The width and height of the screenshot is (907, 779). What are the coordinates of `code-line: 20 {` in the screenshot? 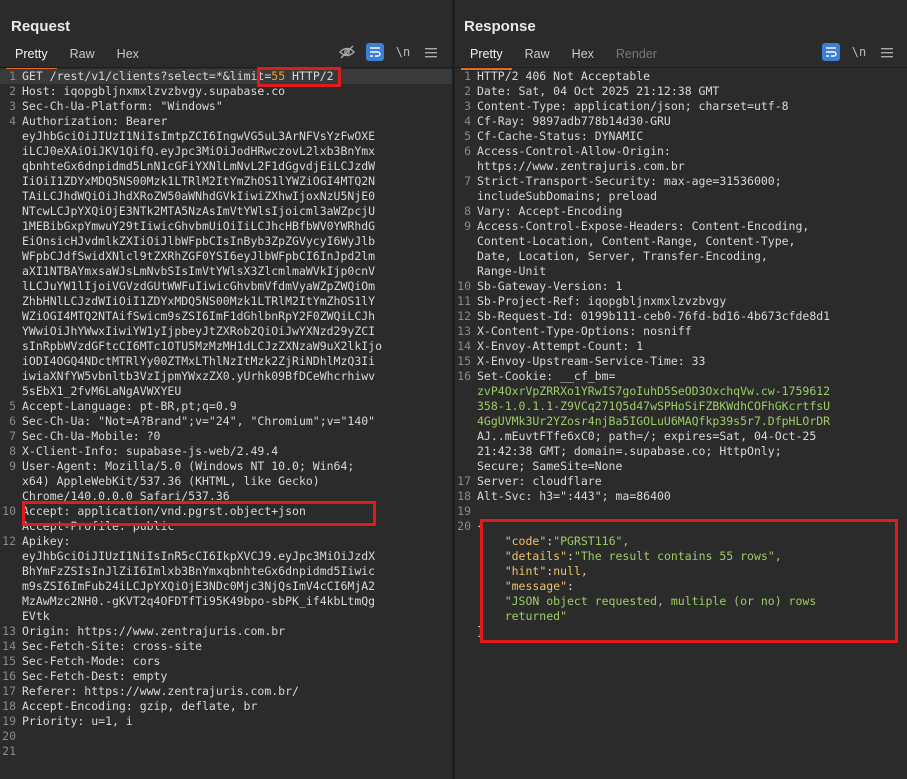 It's located at (681, 526).